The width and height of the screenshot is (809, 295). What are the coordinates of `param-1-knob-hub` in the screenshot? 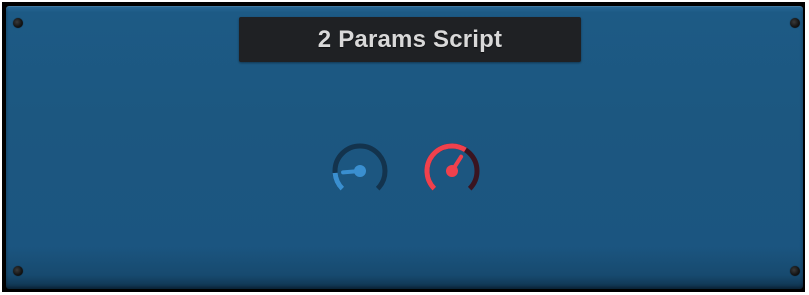 It's located at (360, 171).